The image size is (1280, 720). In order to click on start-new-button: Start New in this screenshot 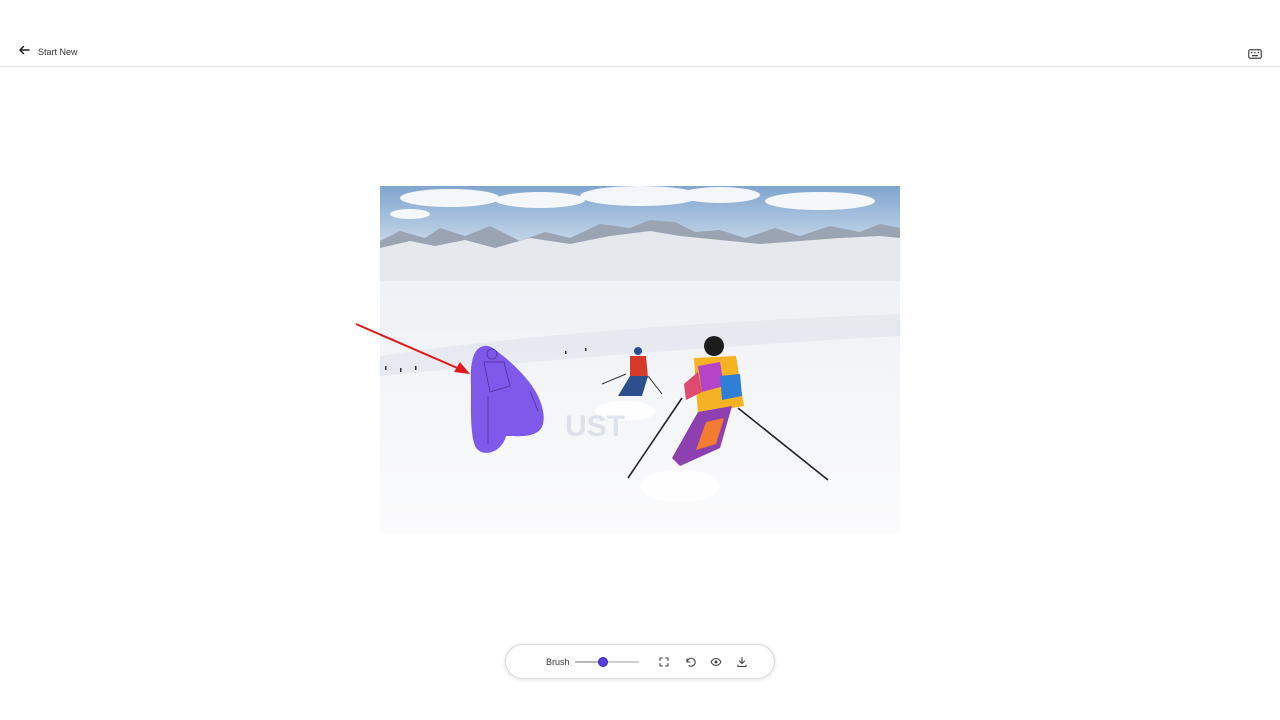, I will do `click(48, 52)`.